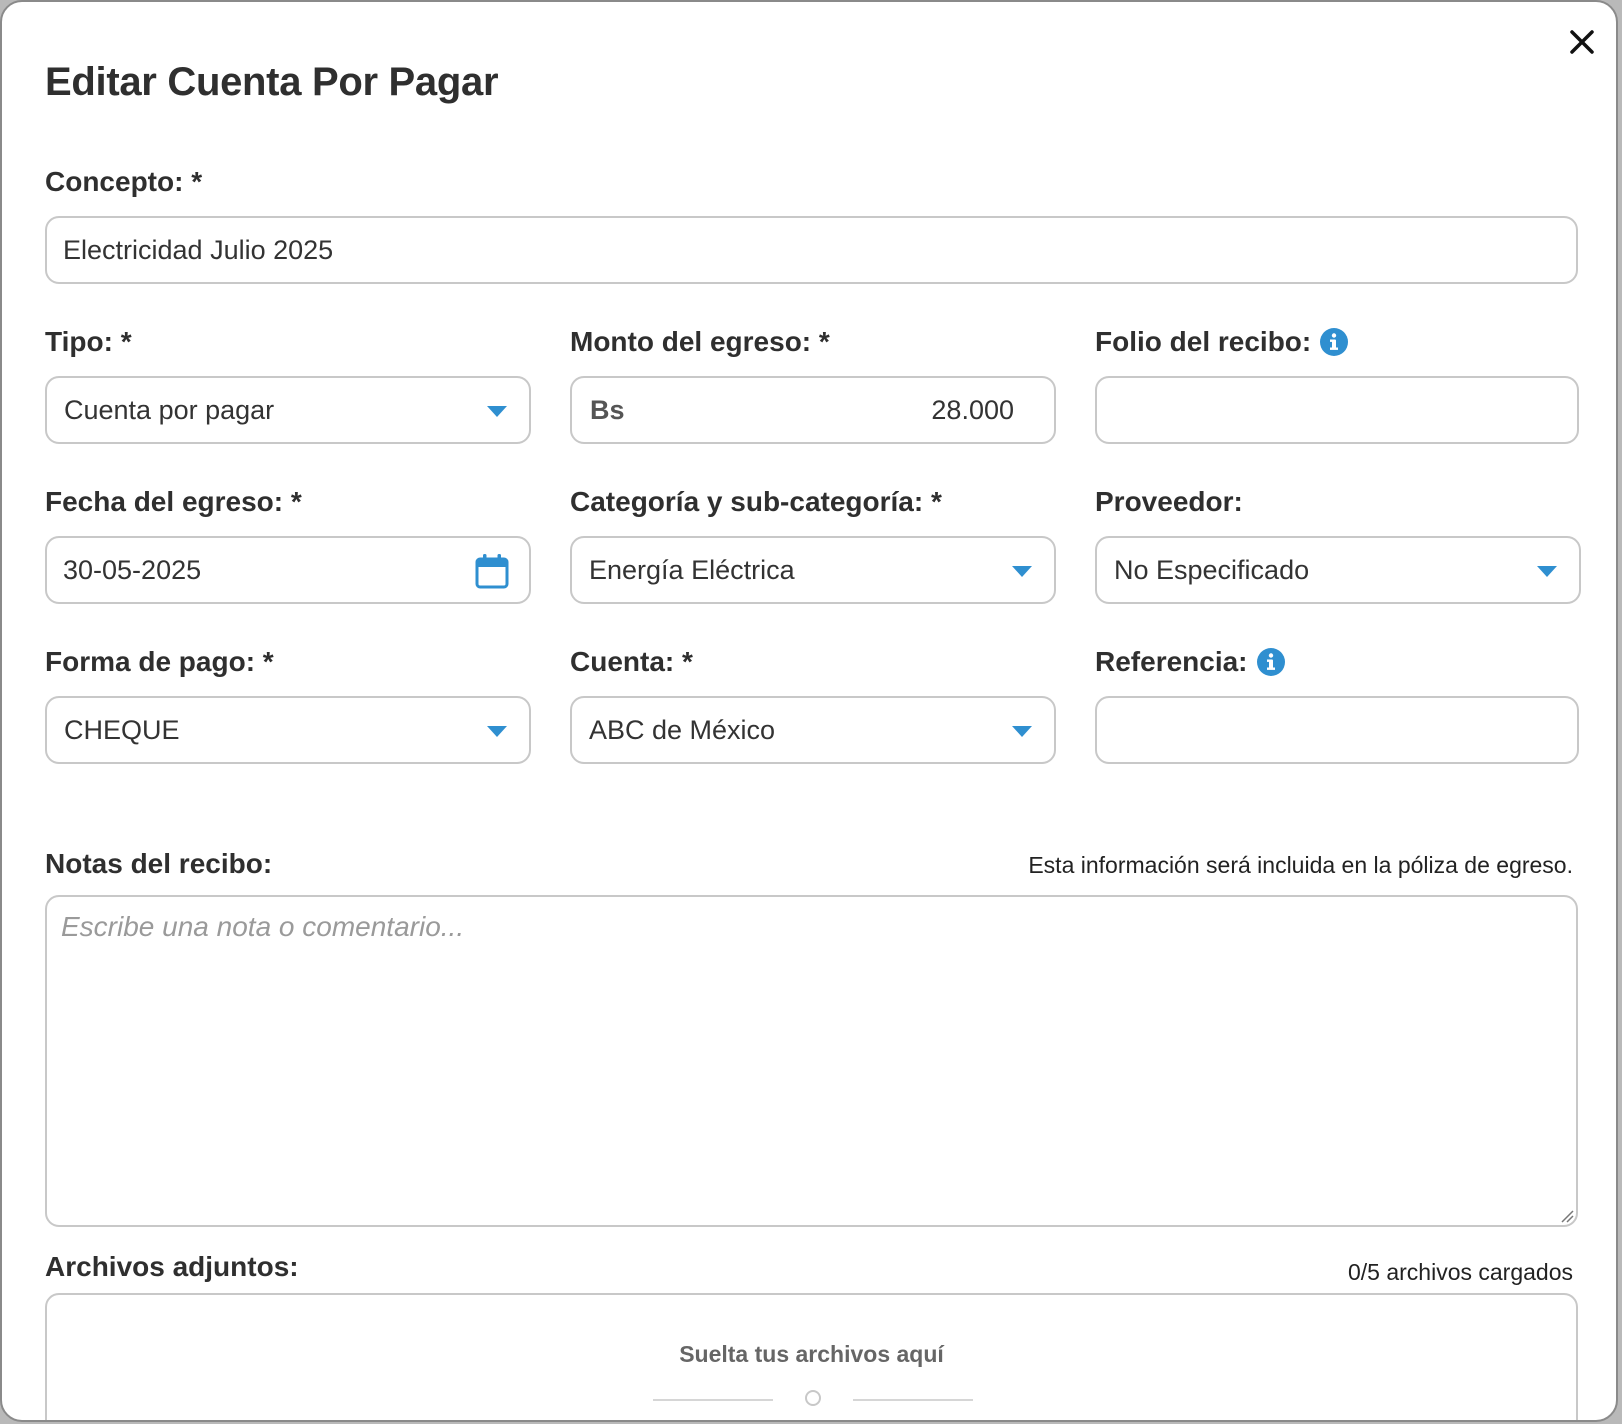  What do you see at coordinates (288, 730) in the screenshot?
I see `forma-pago-select: CHEQUE` at bounding box center [288, 730].